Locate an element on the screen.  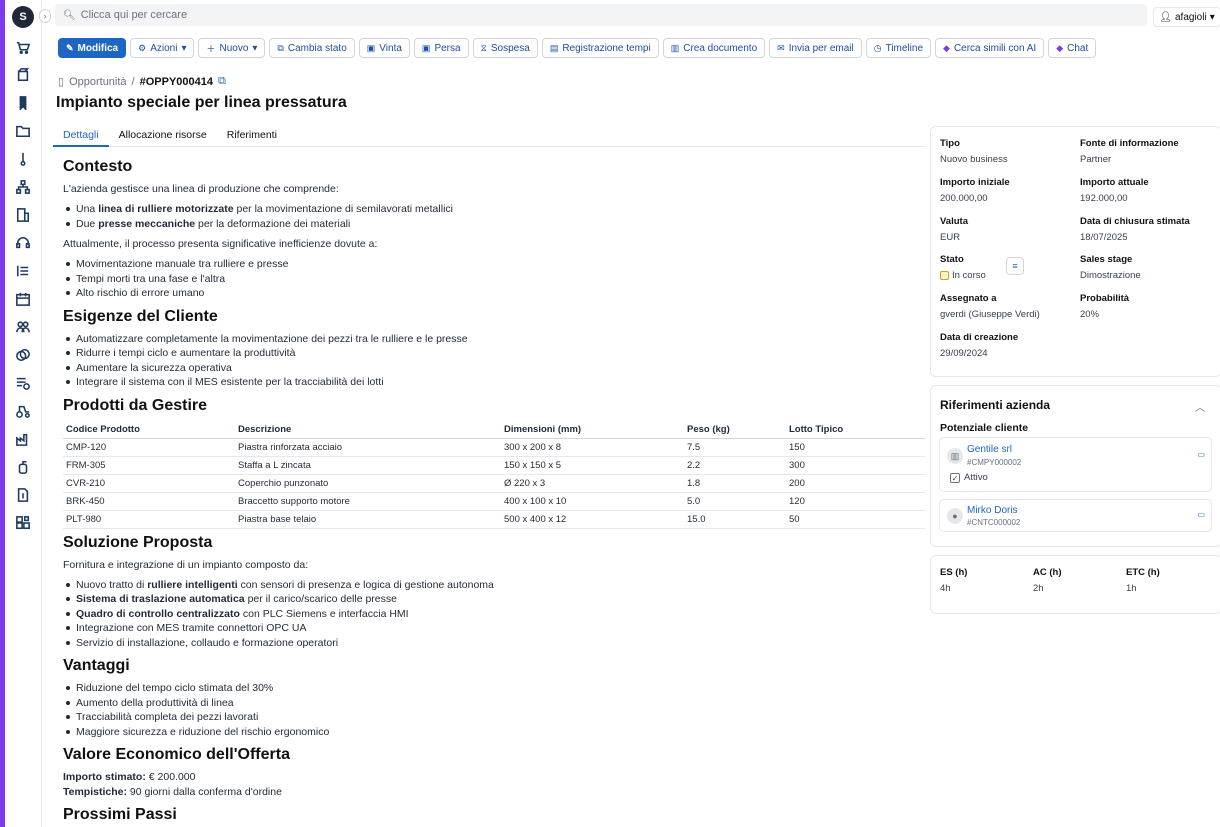
table-cell: Piastra base telaio is located at coordinates (368, 519).